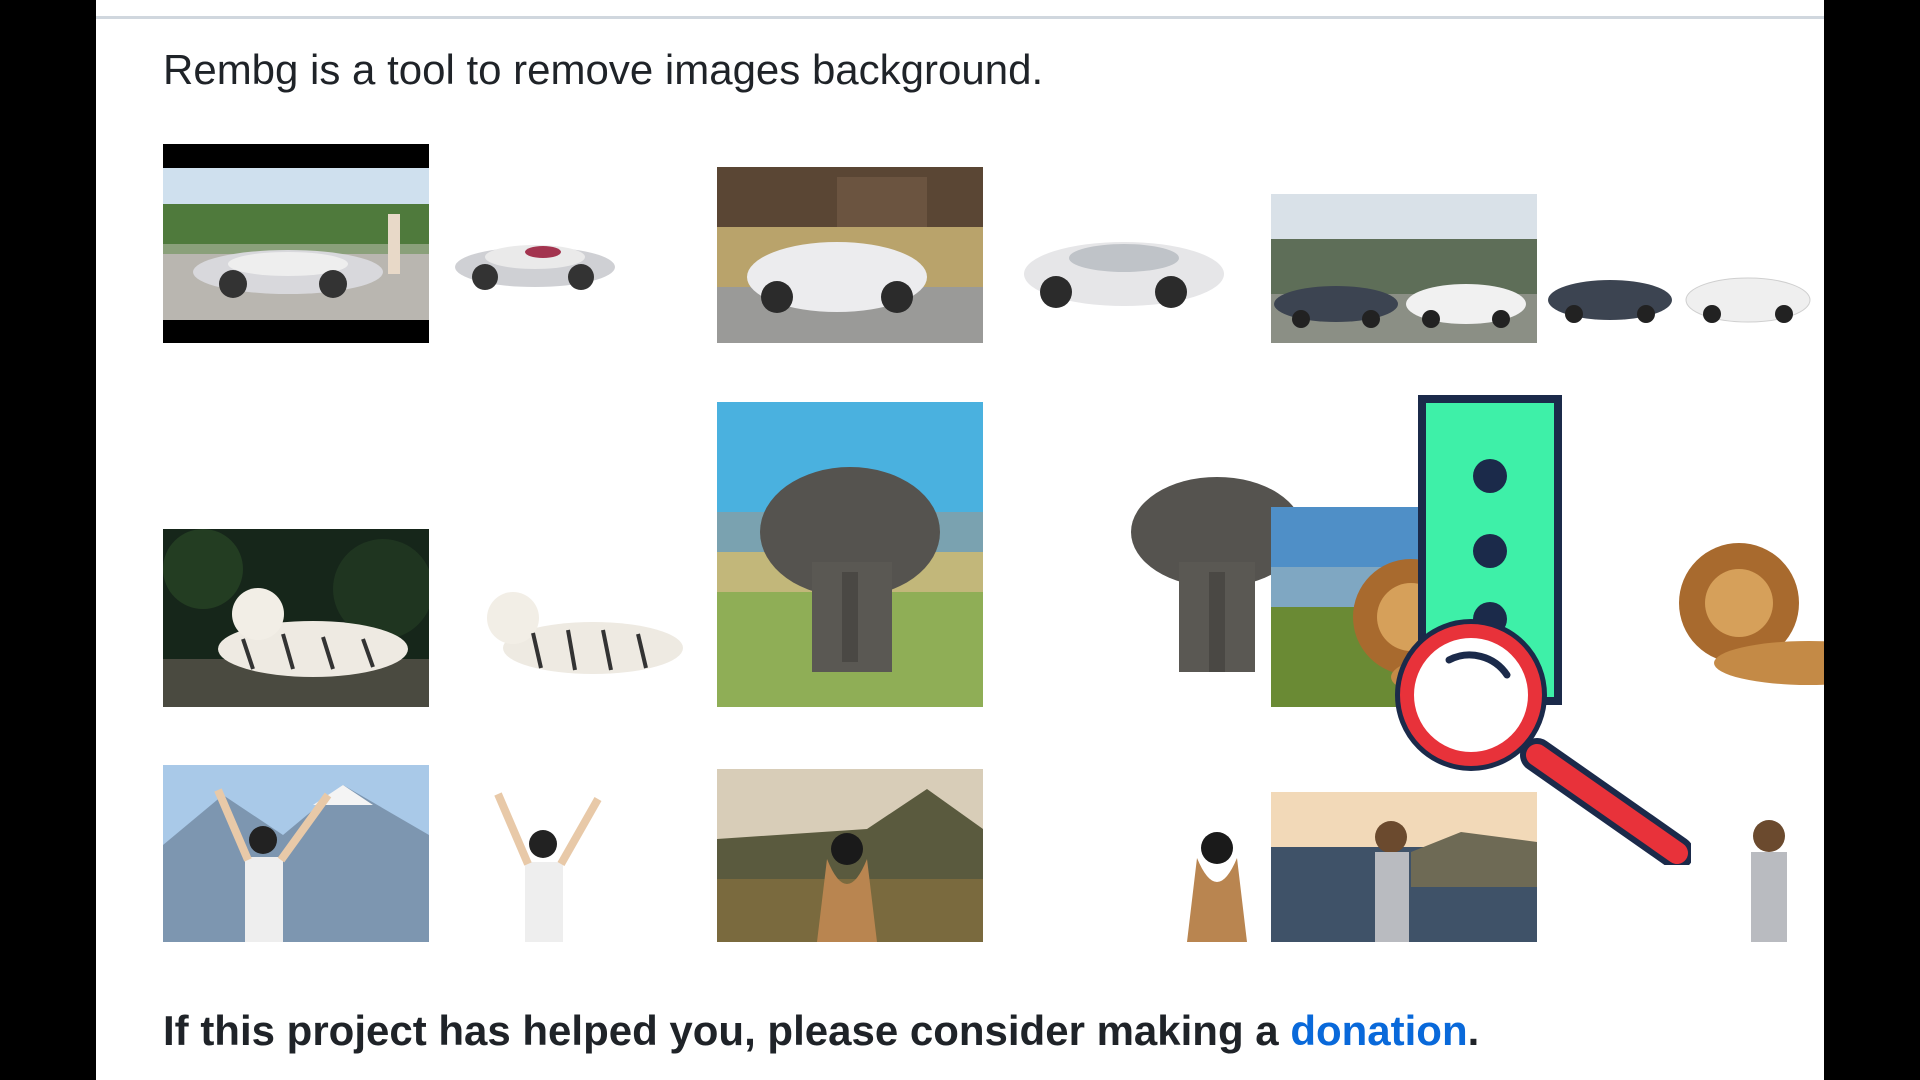 This screenshot has width=1920, height=1080. Describe the element at coordinates (1218, 884) in the screenshot. I see `woman-back-cutout` at that location.